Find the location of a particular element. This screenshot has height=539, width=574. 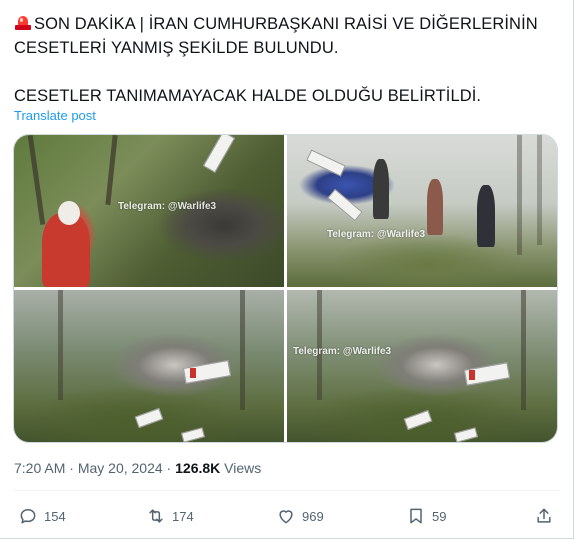

siren-icon is located at coordinates (23, 22).